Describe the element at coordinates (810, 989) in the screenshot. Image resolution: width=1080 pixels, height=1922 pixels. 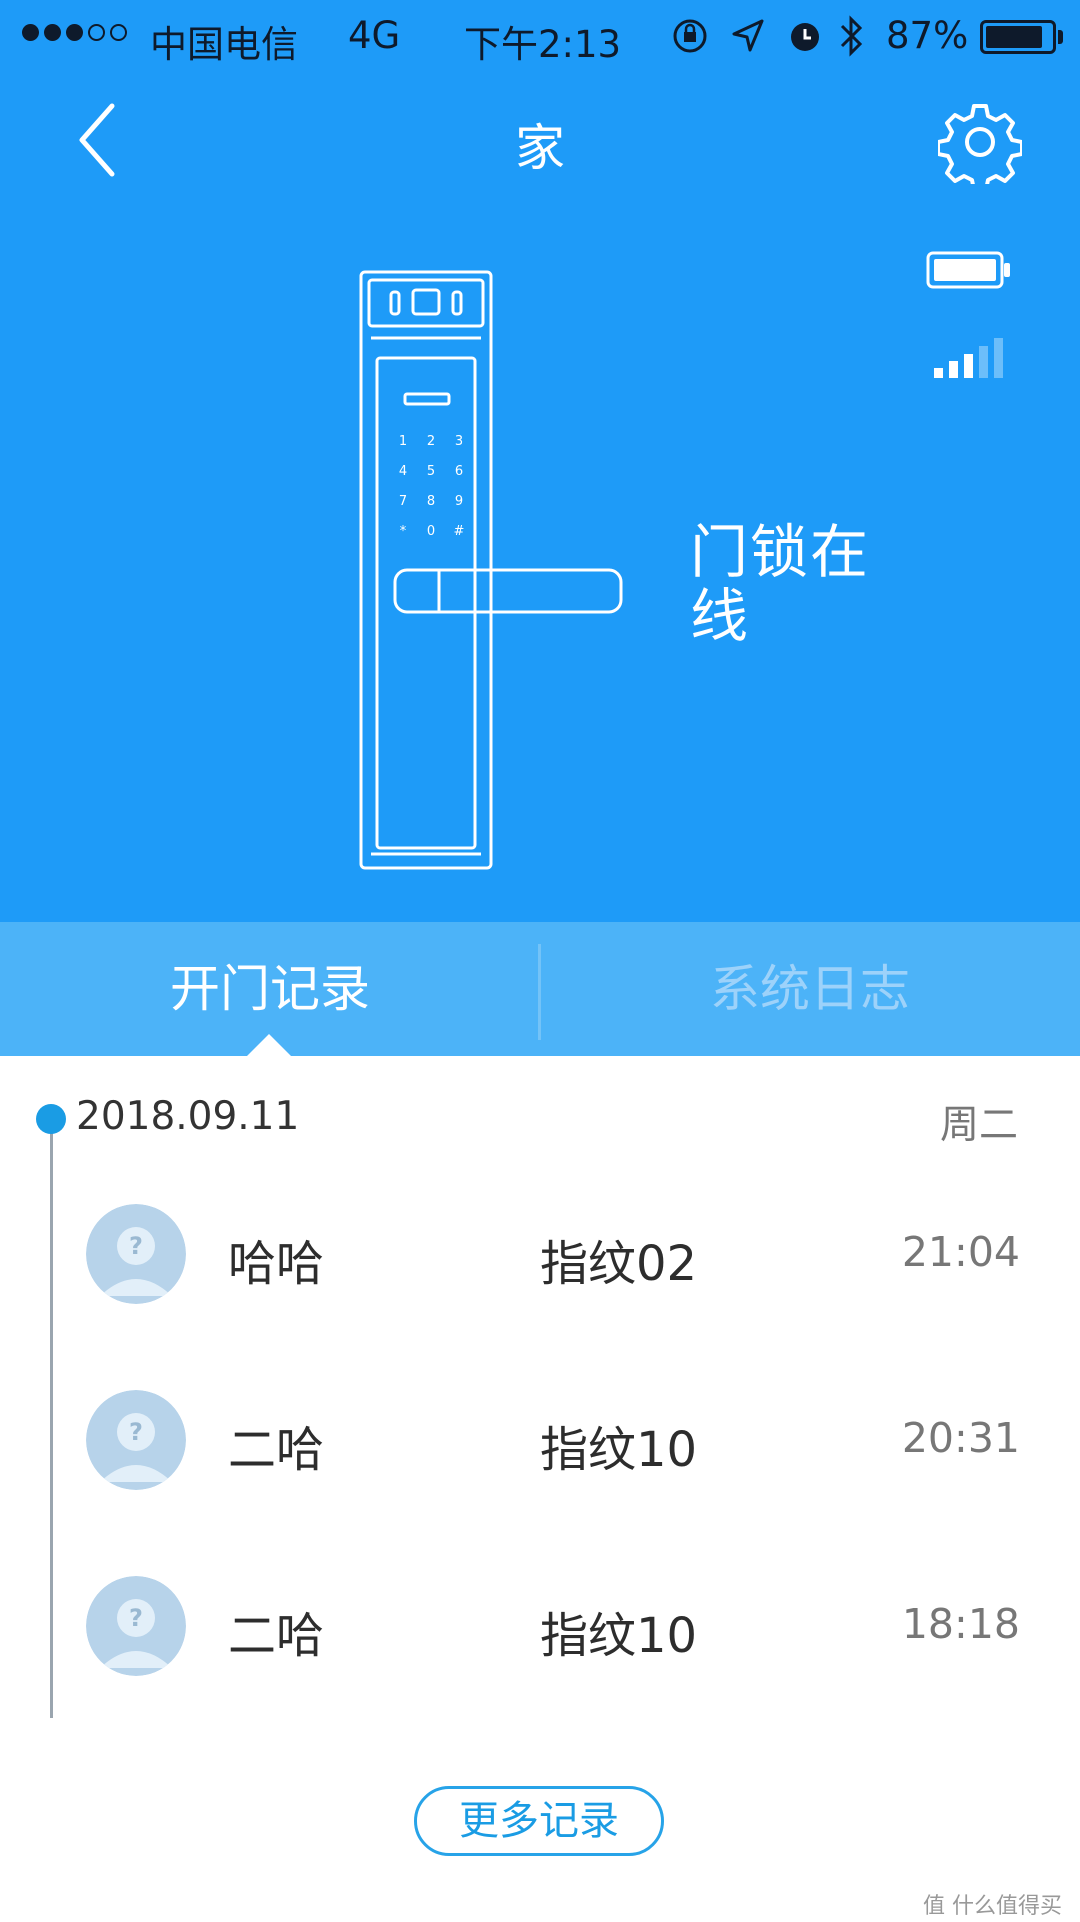
I see `tab-system-log: 系统日志` at that location.